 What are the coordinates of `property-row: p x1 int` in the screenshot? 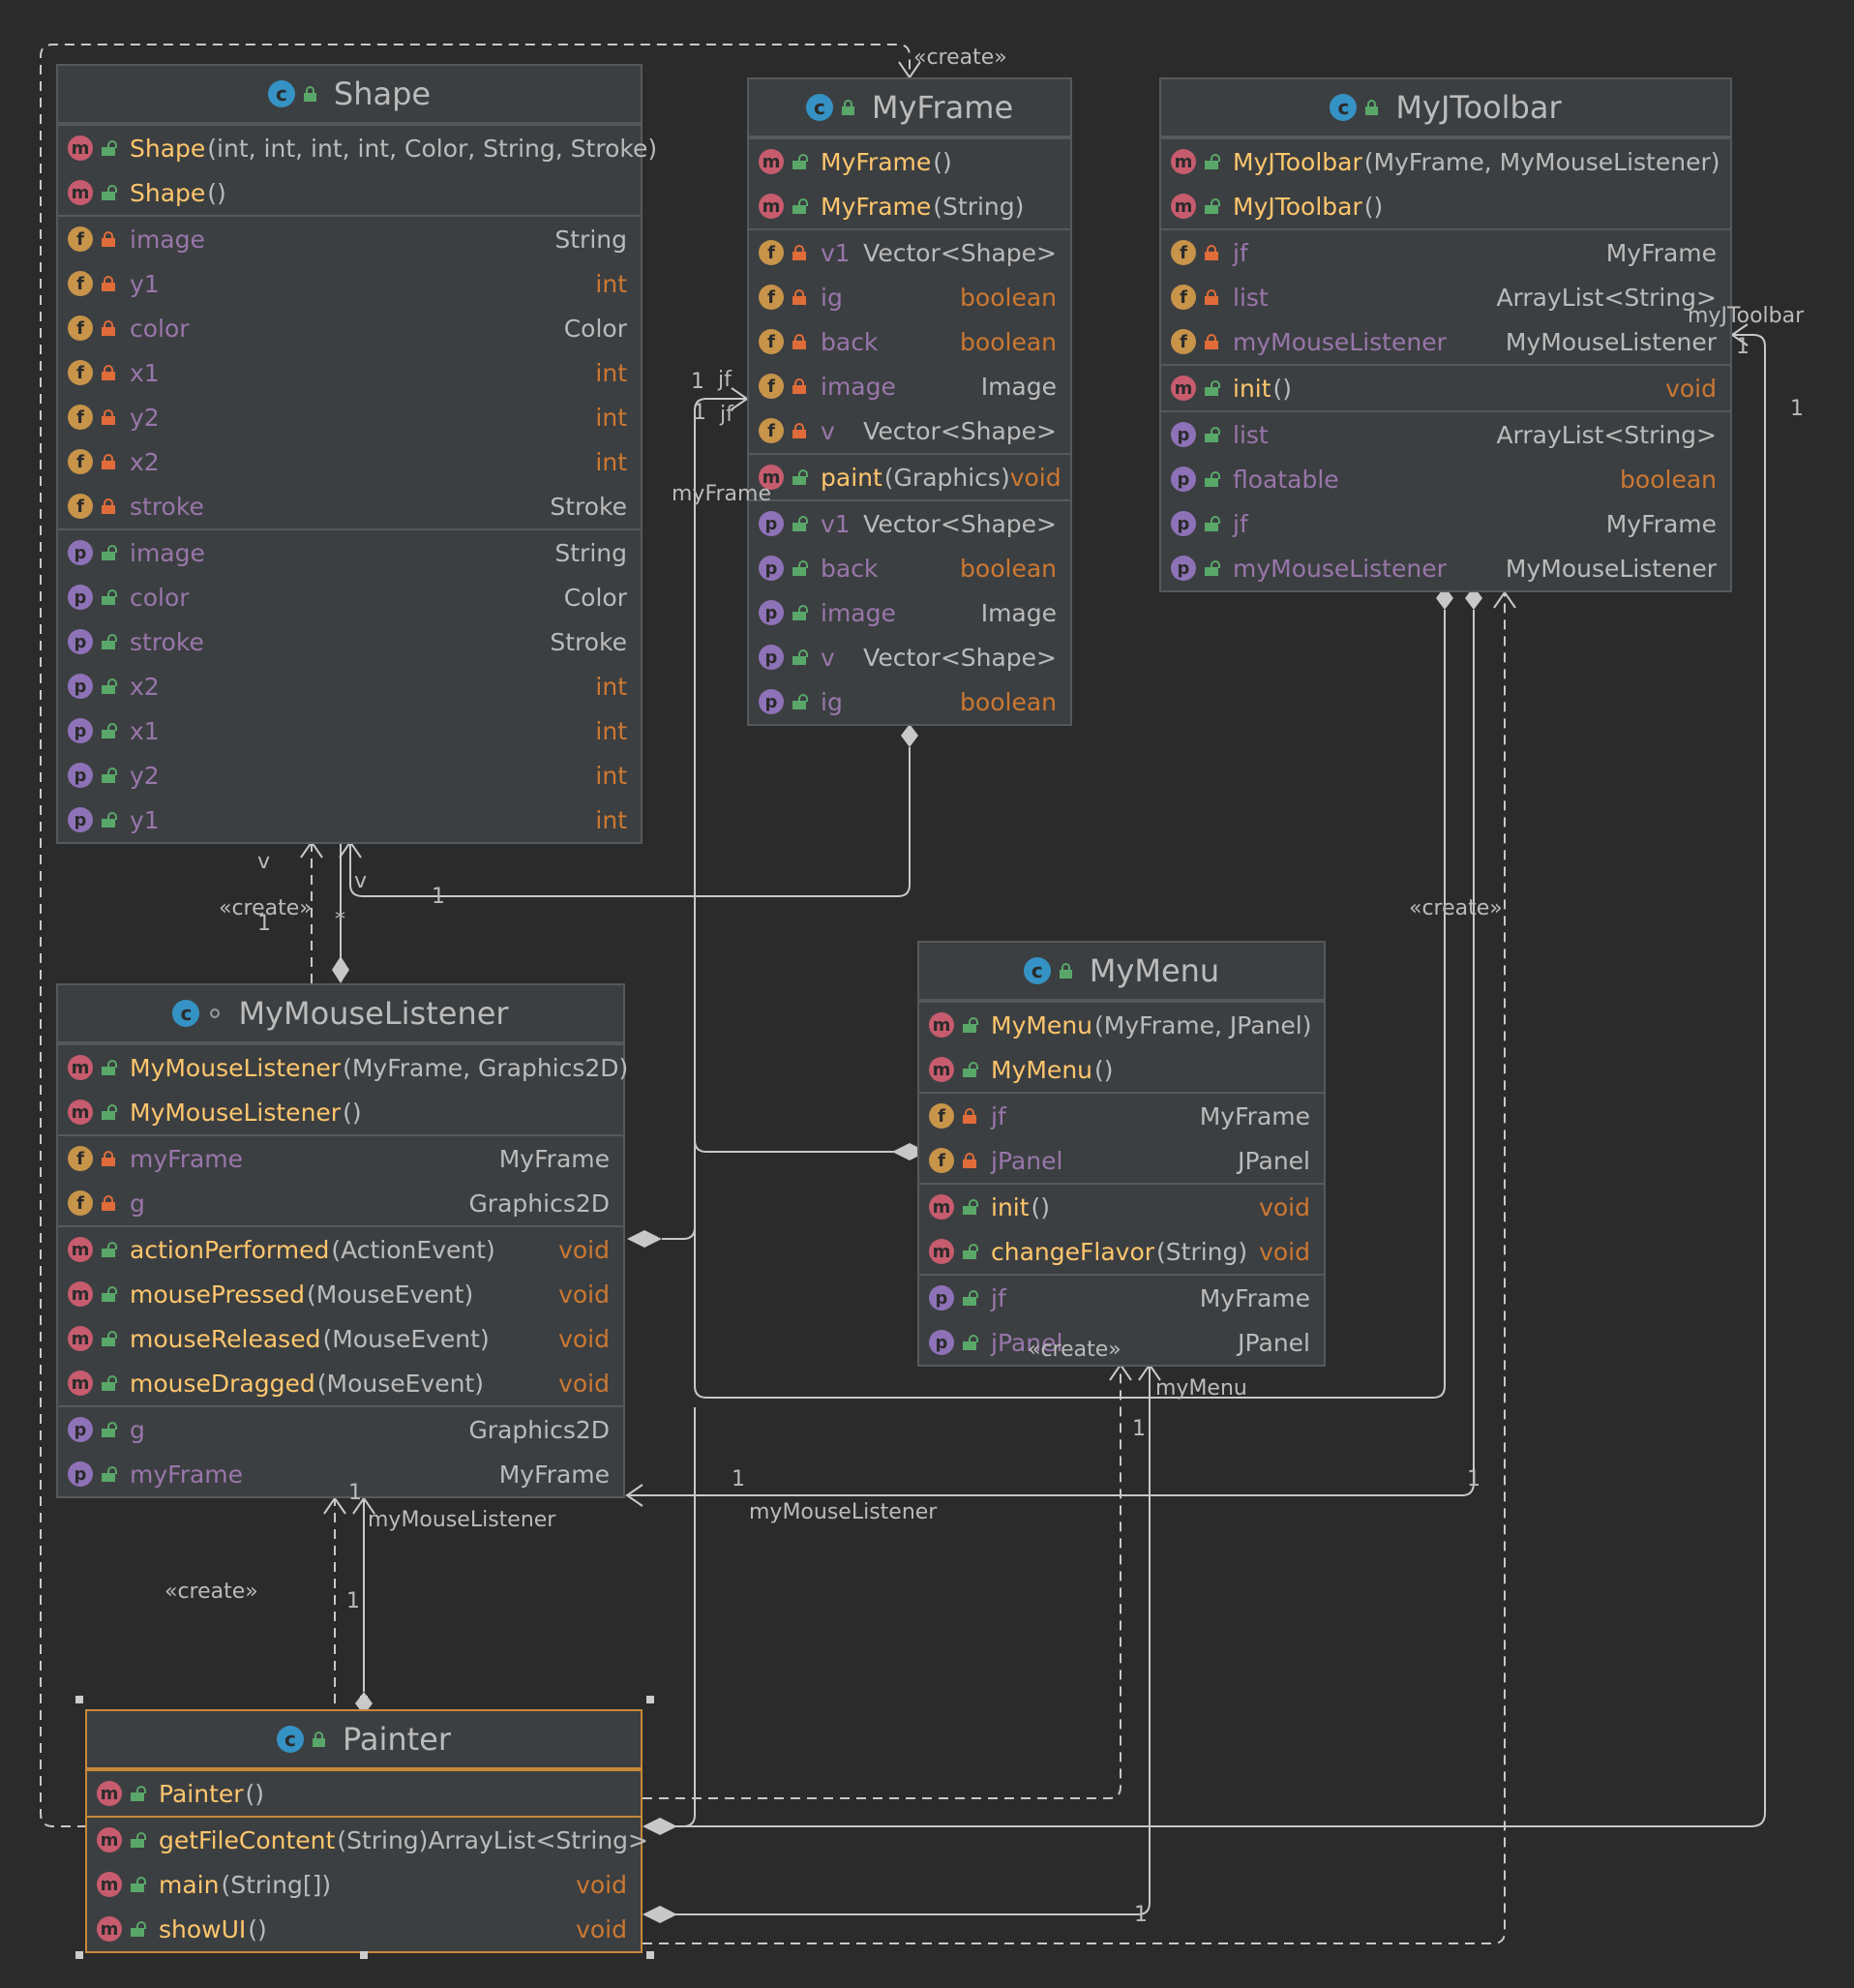 It's located at (350, 730).